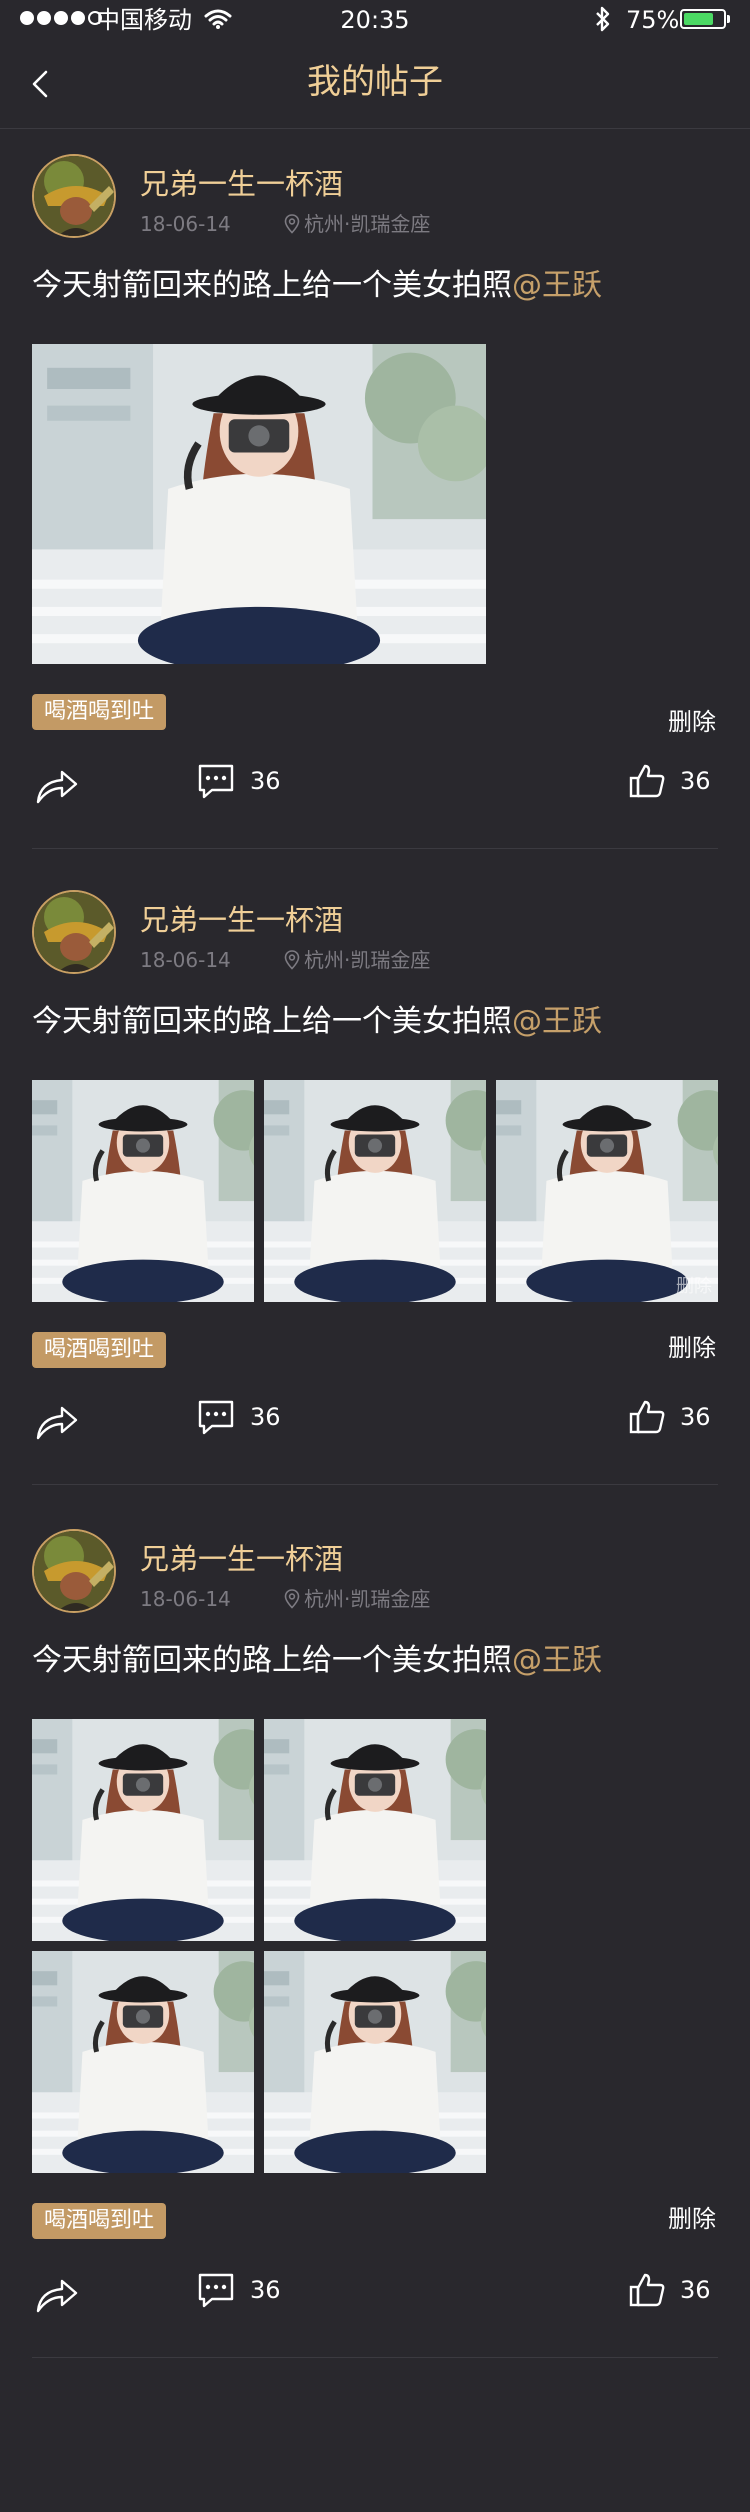  I want to click on bluetooth-icon, so click(603, 19).